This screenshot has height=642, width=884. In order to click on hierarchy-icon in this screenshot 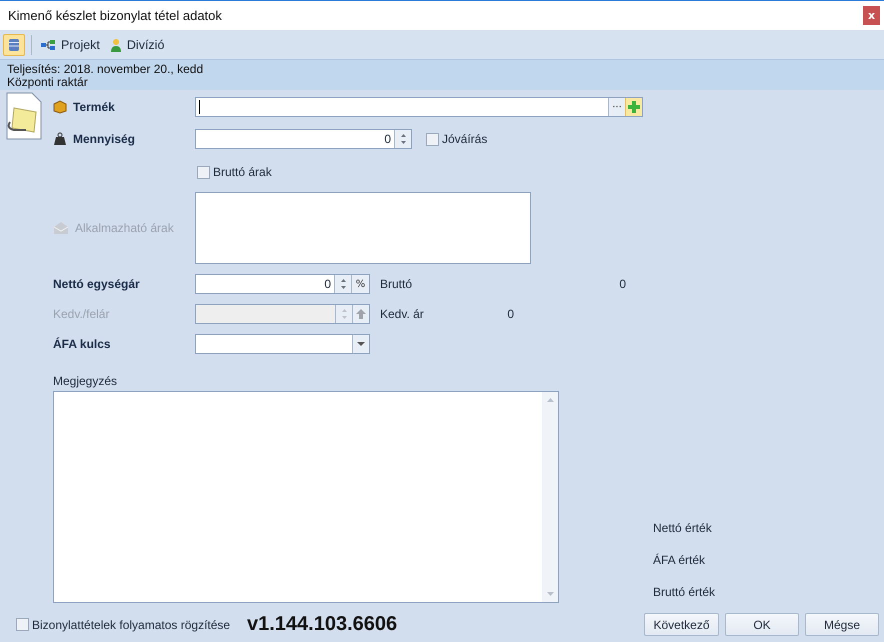, I will do `click(48, 44)`.